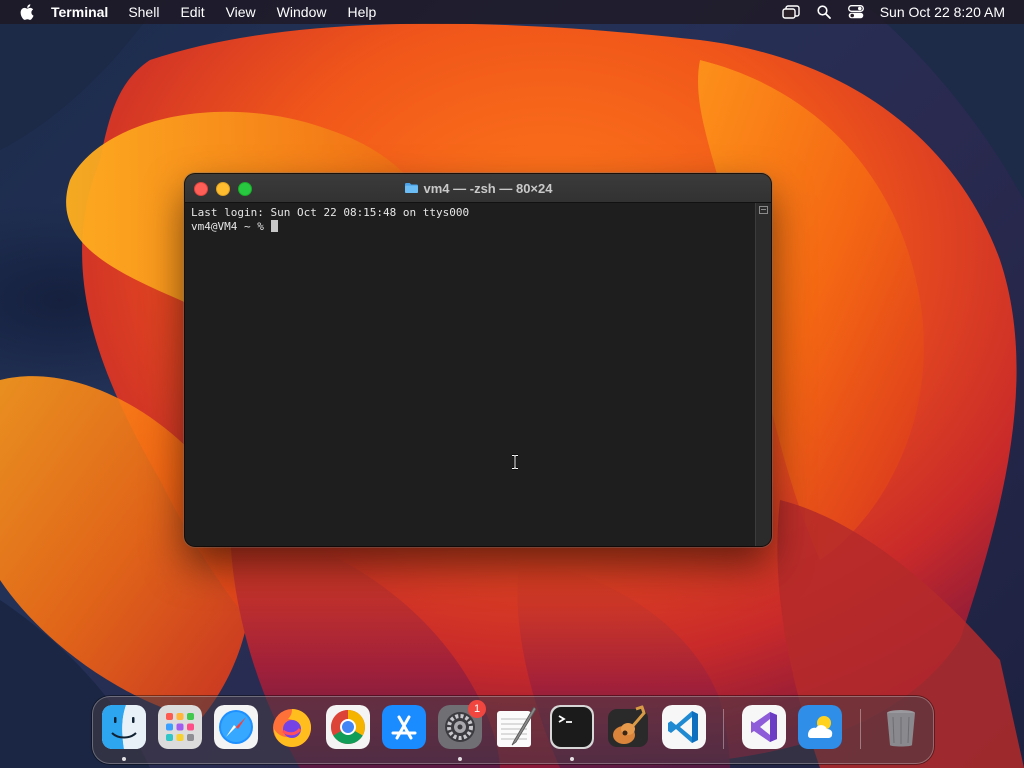 Image resolution: width=1024 pixels, height=768 pixels. Describe the element at coordinates (470, 227) in the screenshot. I see `prompt-line: vm4@VM4 ~ %` at that location.